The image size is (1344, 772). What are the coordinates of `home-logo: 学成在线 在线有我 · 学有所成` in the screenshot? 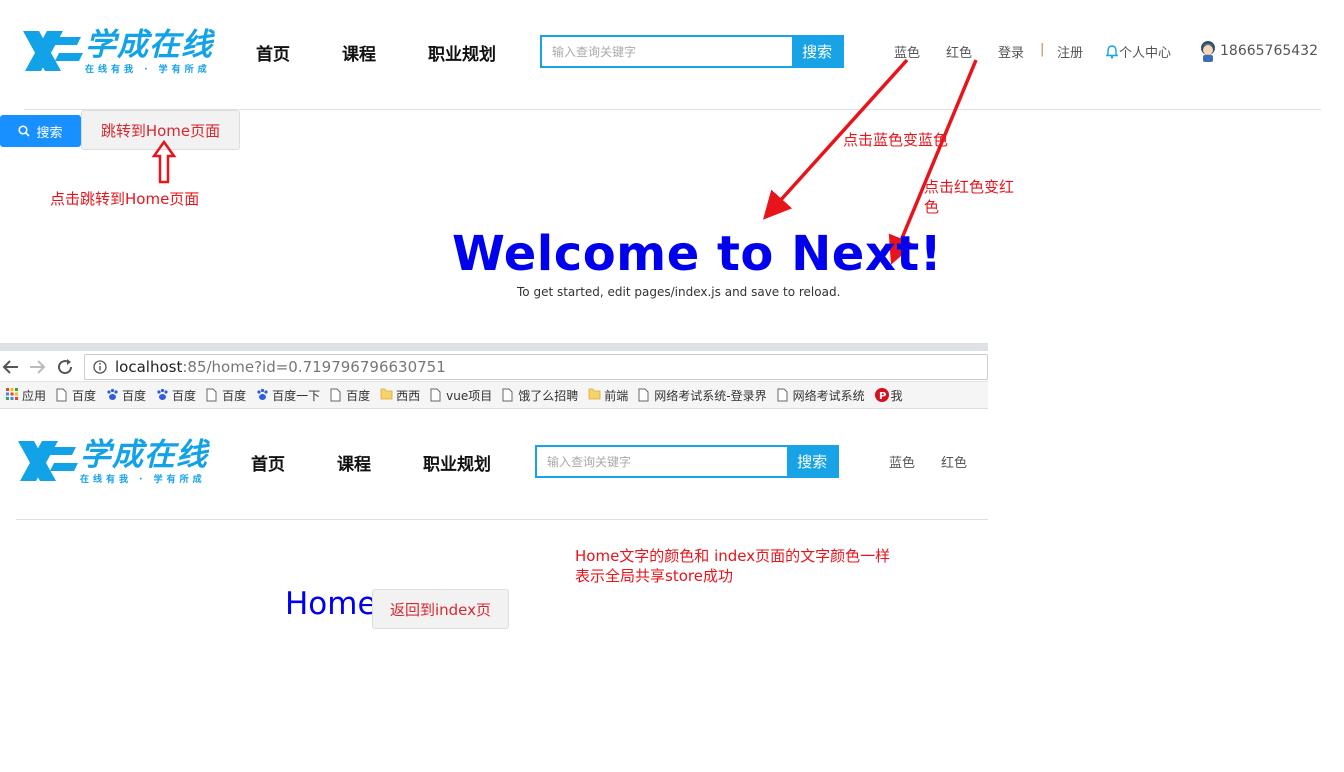 It's located at (112, 462).